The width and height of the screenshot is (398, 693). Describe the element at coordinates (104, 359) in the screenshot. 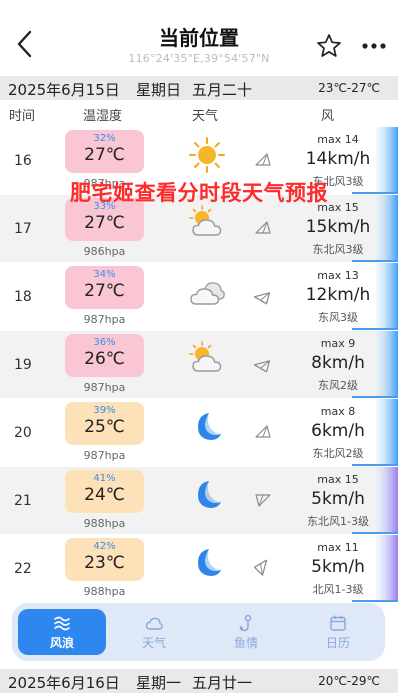

I see `temperature-value: 26℃` at that location.